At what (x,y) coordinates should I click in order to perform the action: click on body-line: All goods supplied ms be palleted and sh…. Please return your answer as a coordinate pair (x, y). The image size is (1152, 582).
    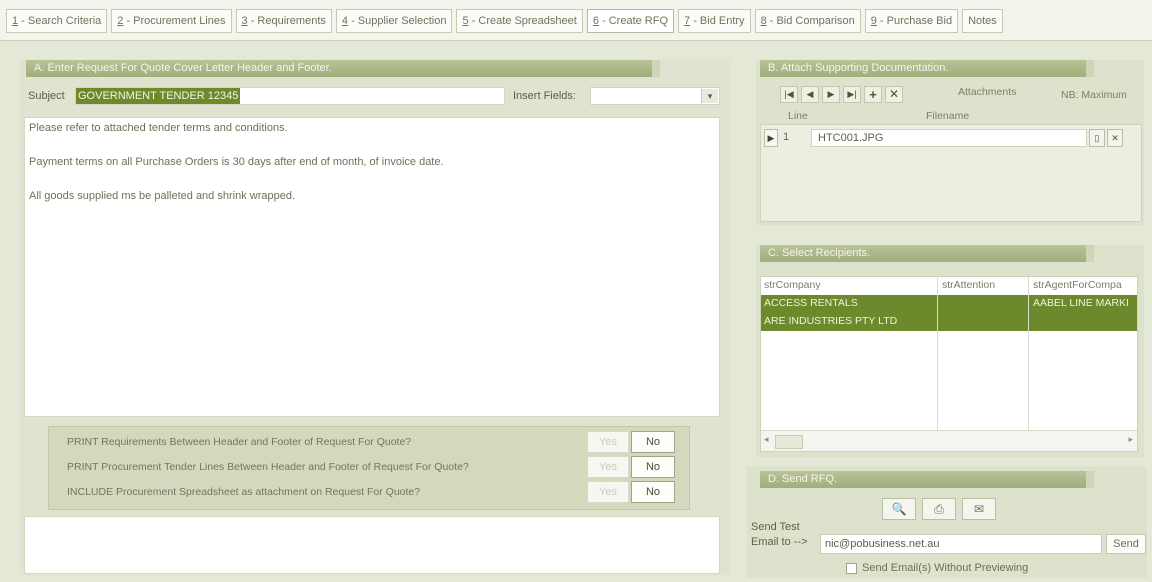
    Looking at the image, I should click on (162, 196).